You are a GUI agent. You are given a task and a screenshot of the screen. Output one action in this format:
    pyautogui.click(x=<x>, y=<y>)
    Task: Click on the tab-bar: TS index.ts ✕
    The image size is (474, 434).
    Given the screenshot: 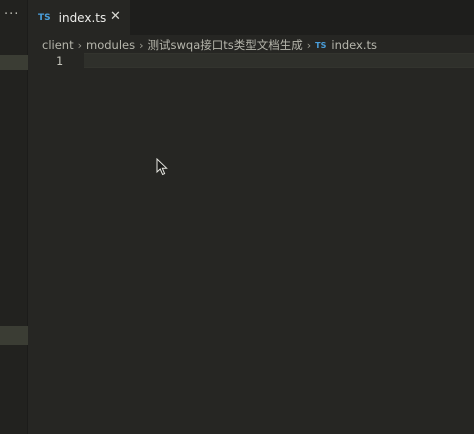 What is the action you would take?
    pyautogui.click(x=251, y=17)
    